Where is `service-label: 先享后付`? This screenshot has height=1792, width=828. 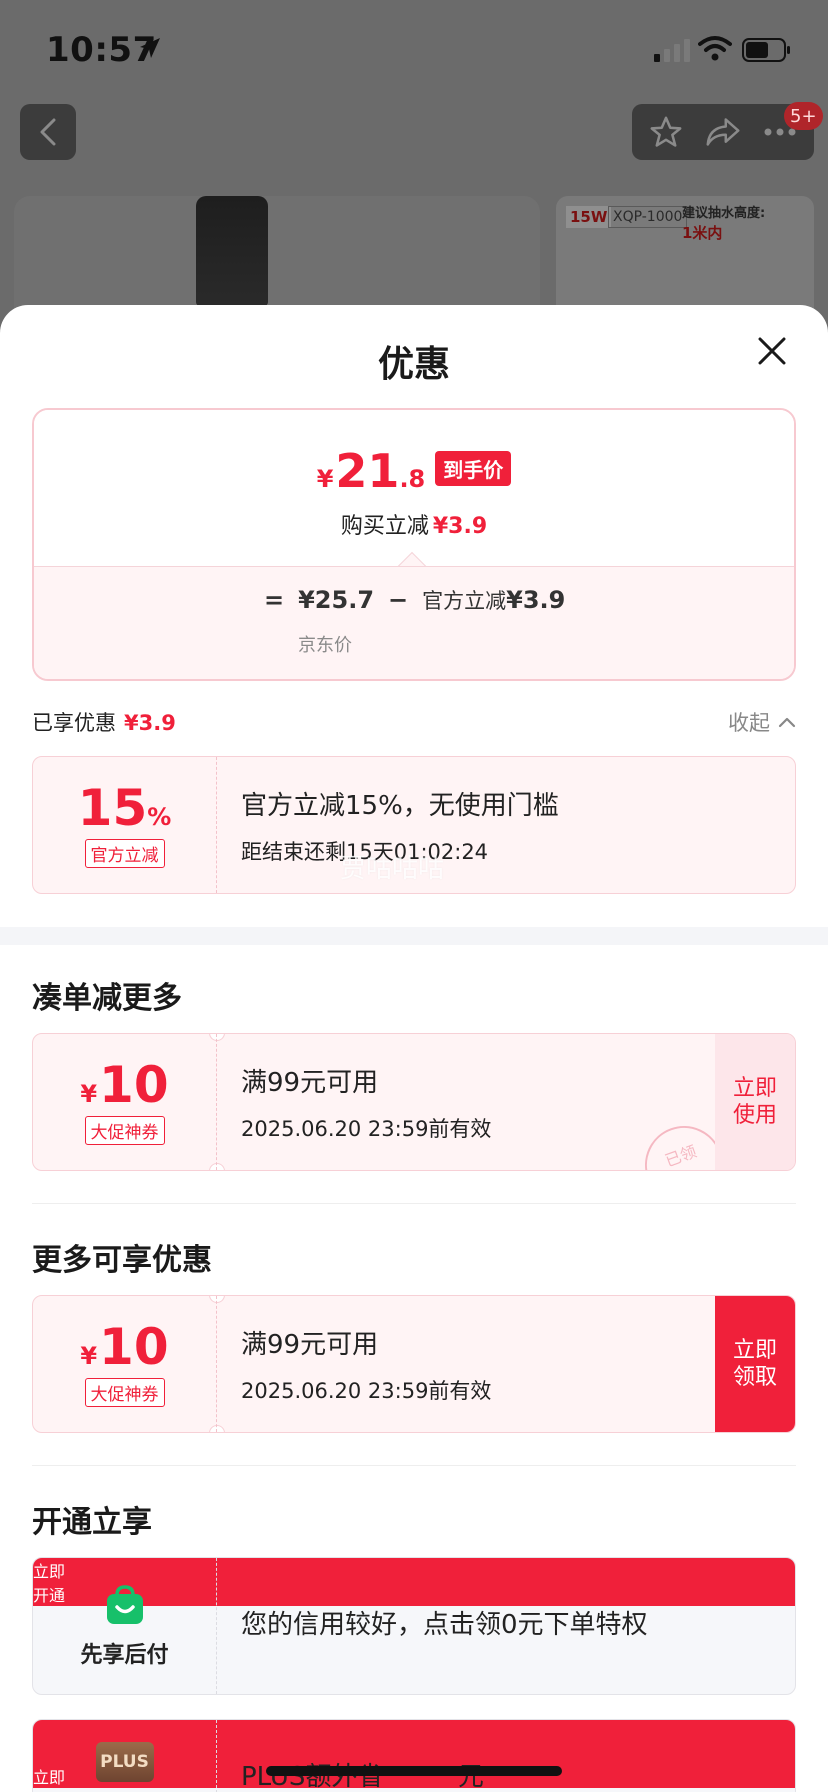
service-label: 先享后付 is located at coordinates (124, 1655).